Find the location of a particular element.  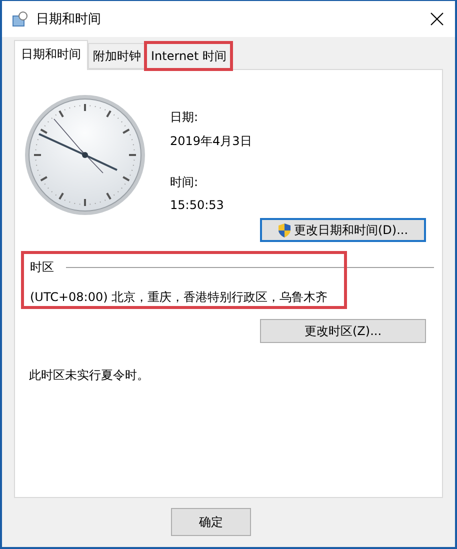

time-label: 时间: is located at coordinates (185, 182).